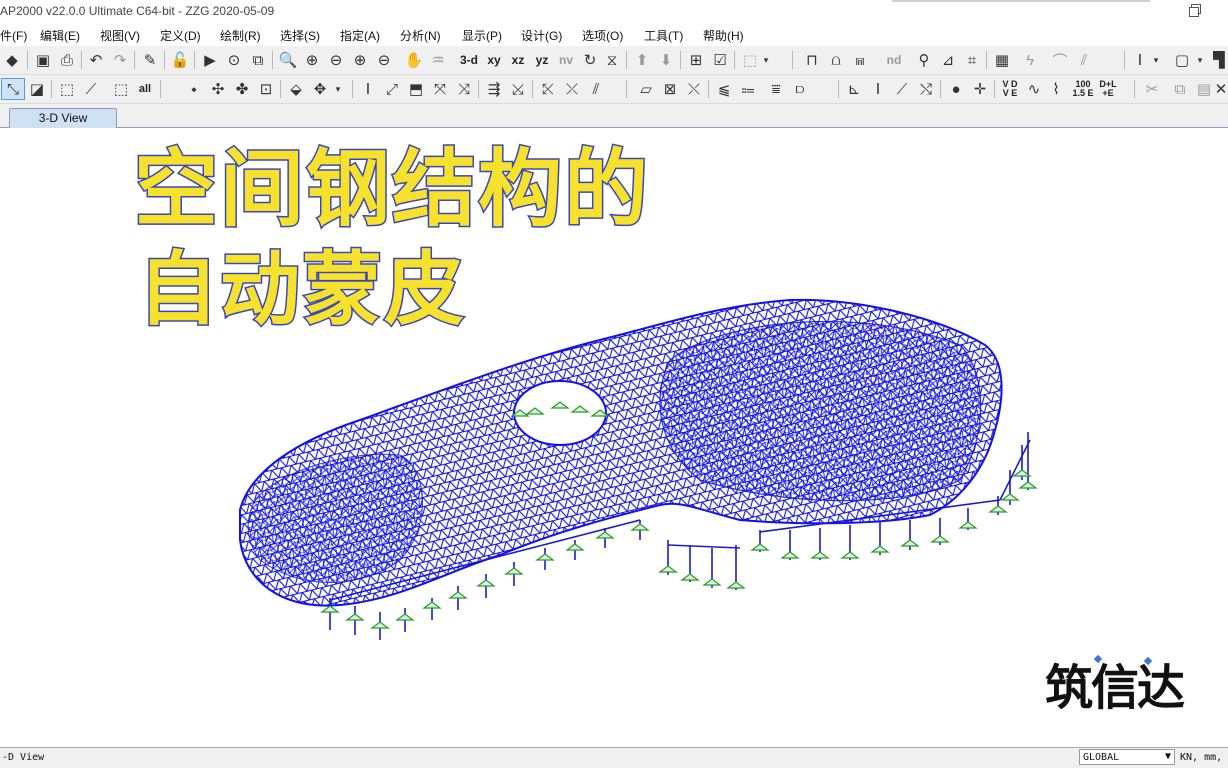 The image size is (1228, 768). I want to click on mass-source-icon: ●, so click(956, 89).